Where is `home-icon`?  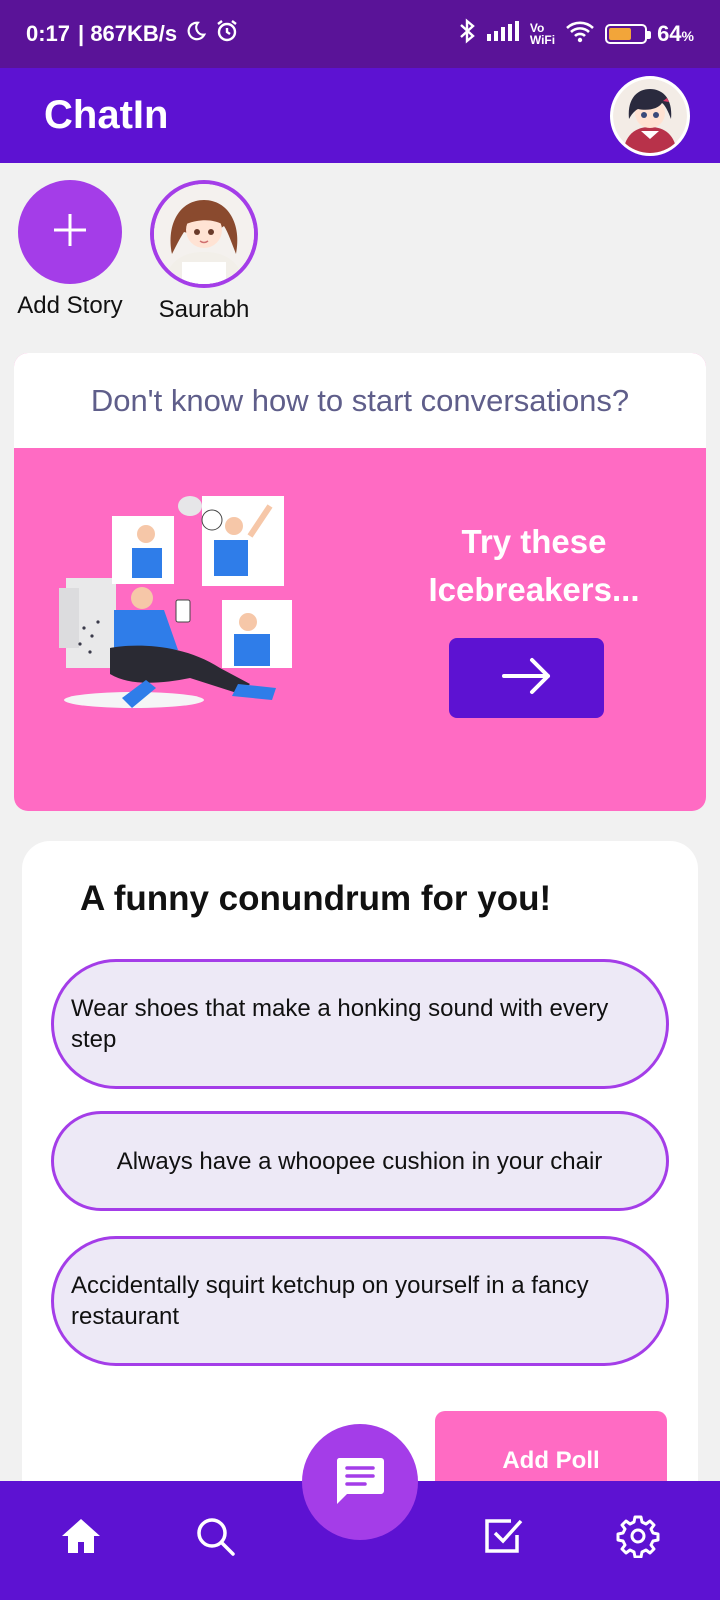
home-icon is located at coordinates (81, 1538).